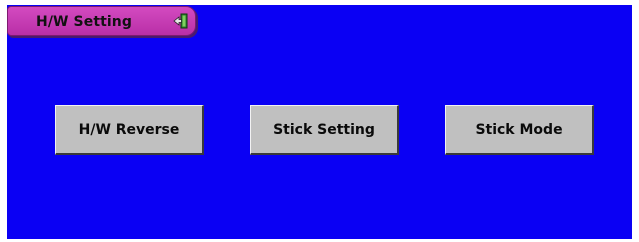  I want to click on title-tab: H/W Setting, so click(101, 21).